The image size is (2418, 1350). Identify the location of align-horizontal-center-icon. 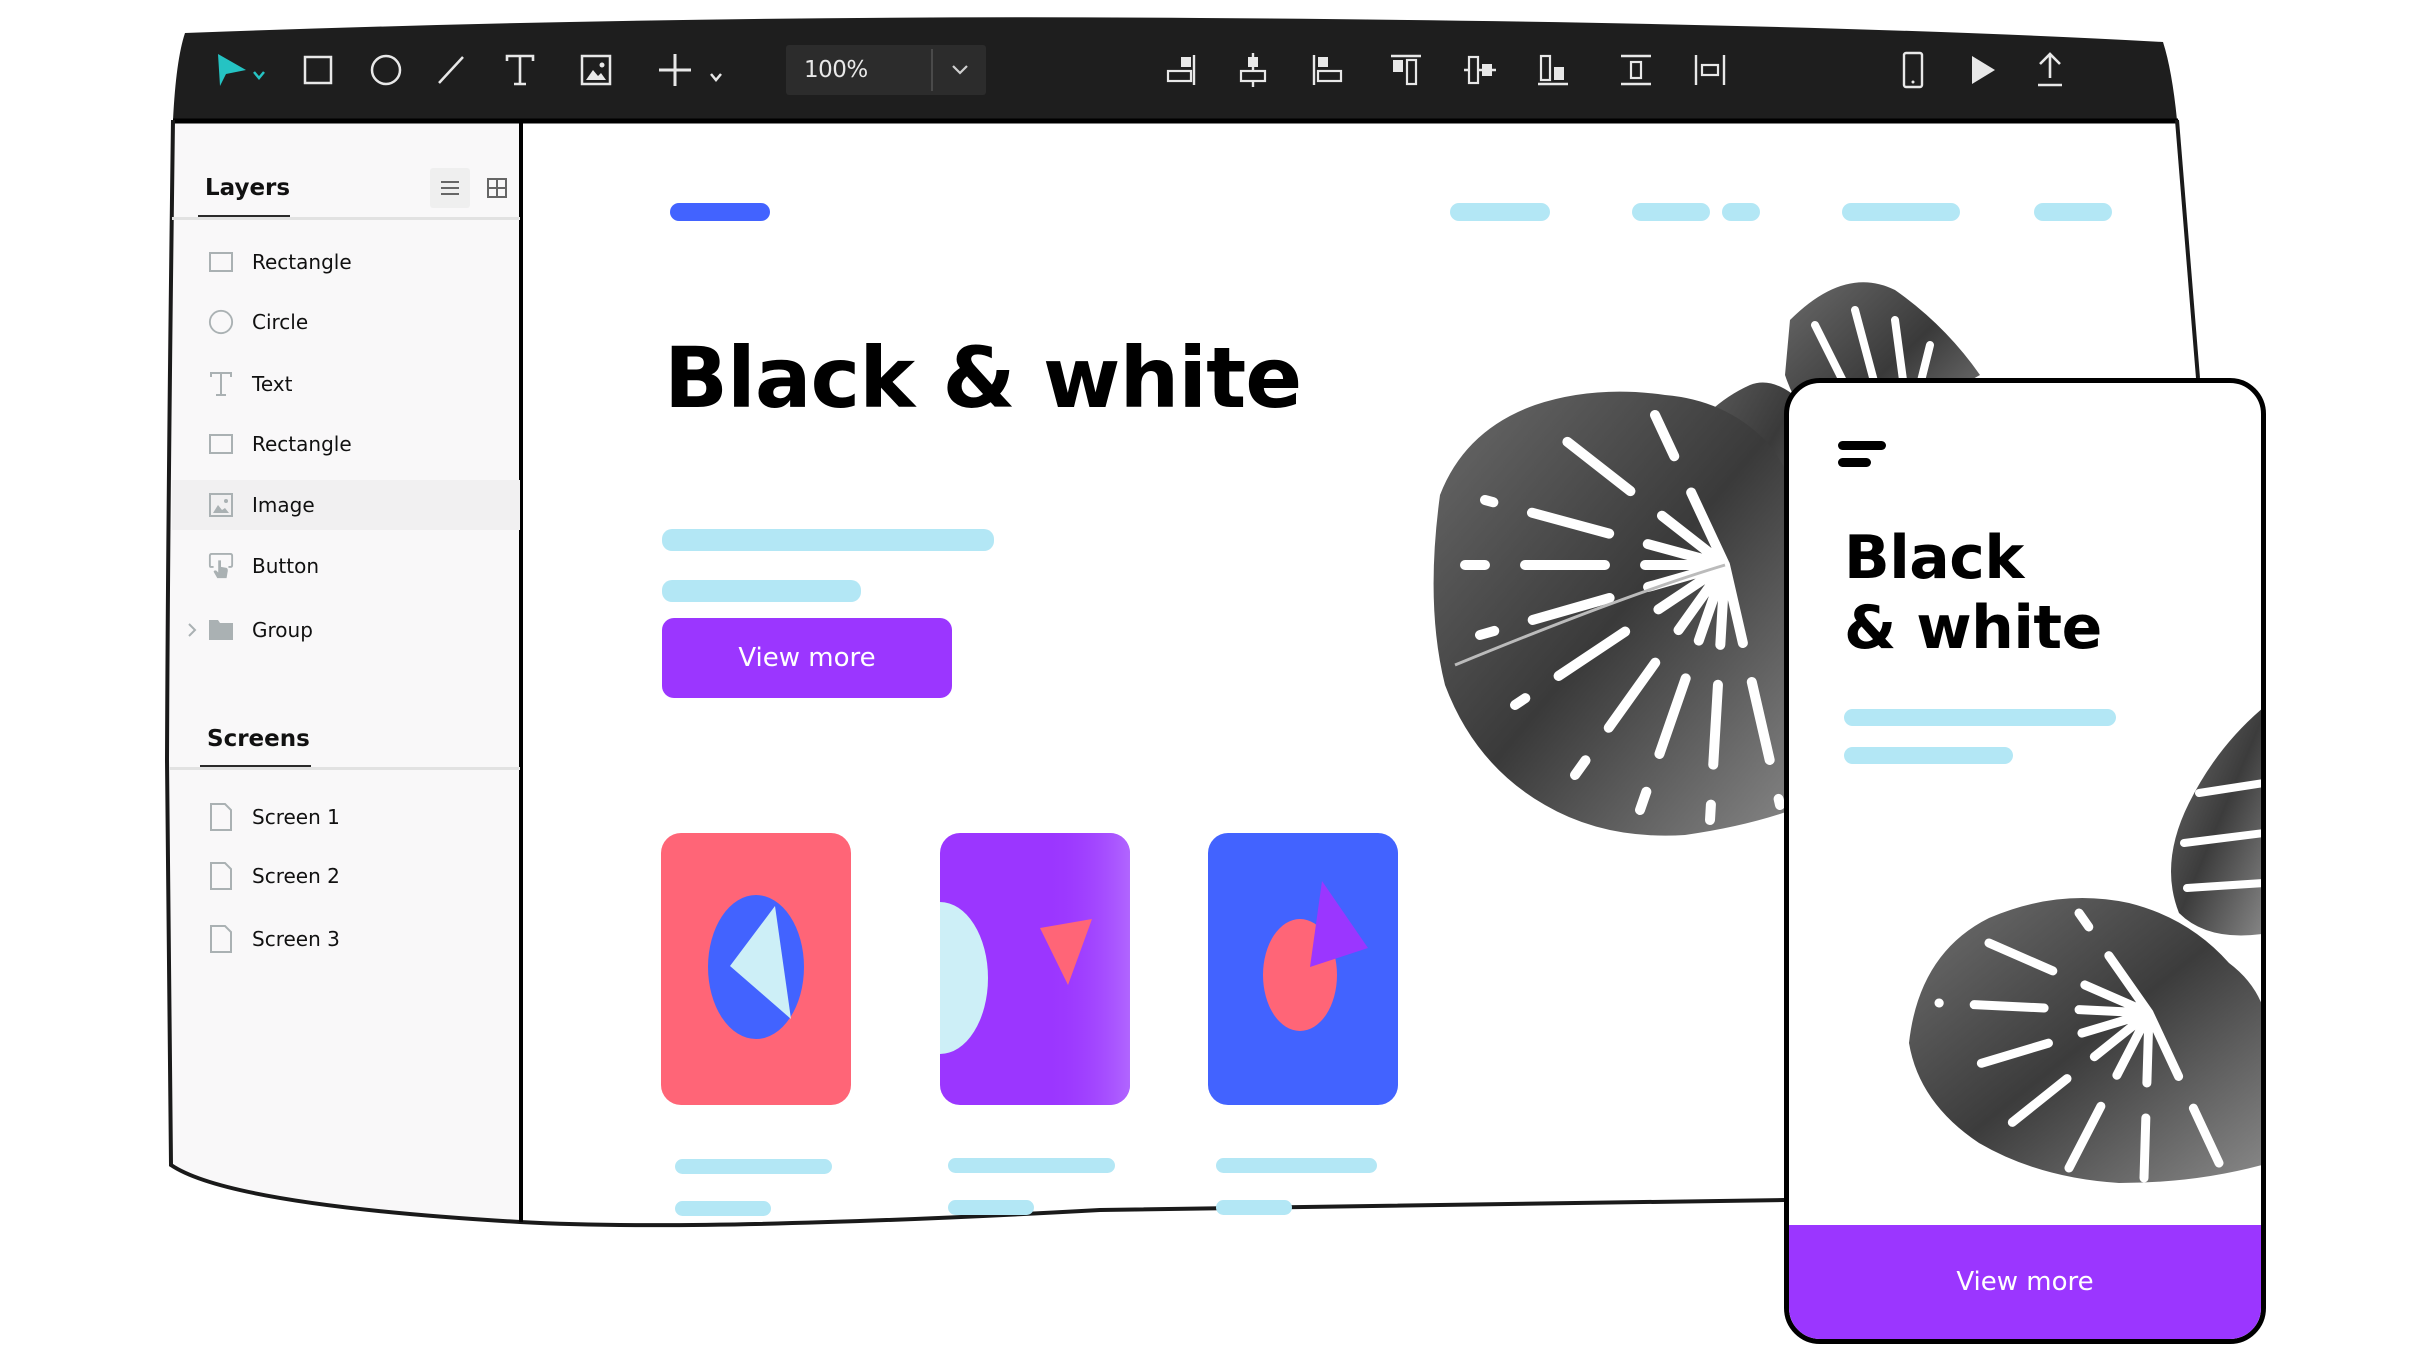
(1253, 70).